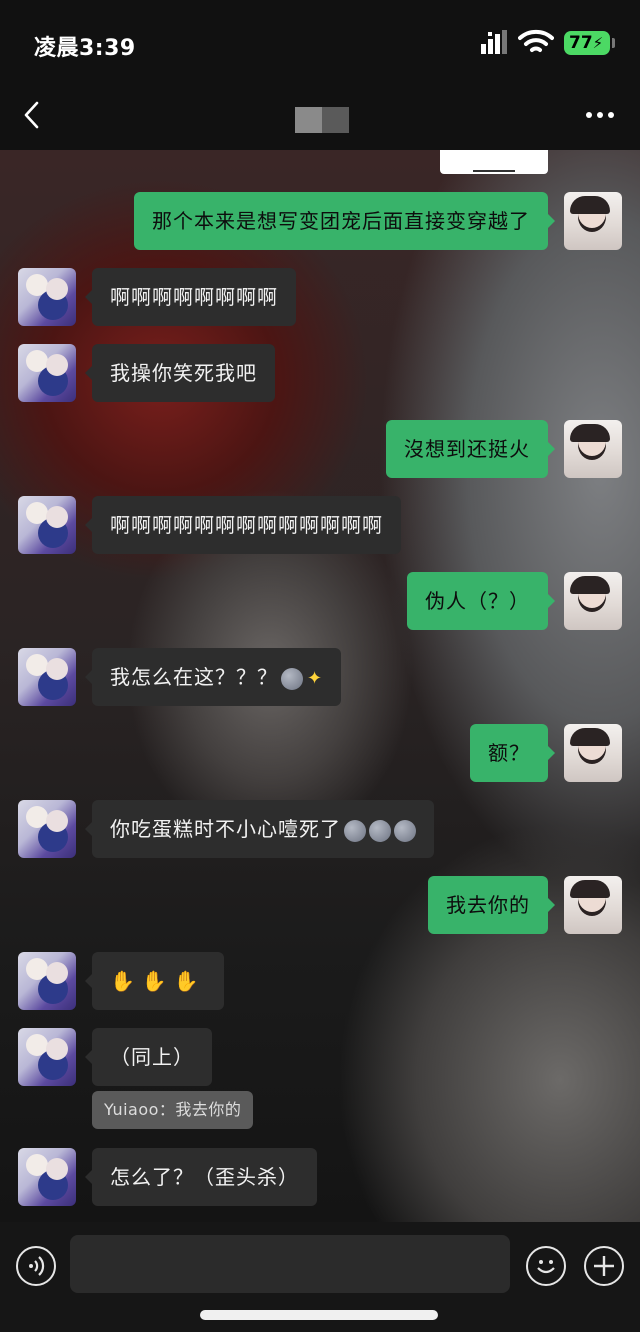 The width and height of the screenshot is (640, 1332). I want to click on voice-icon, so click(37, 1266).